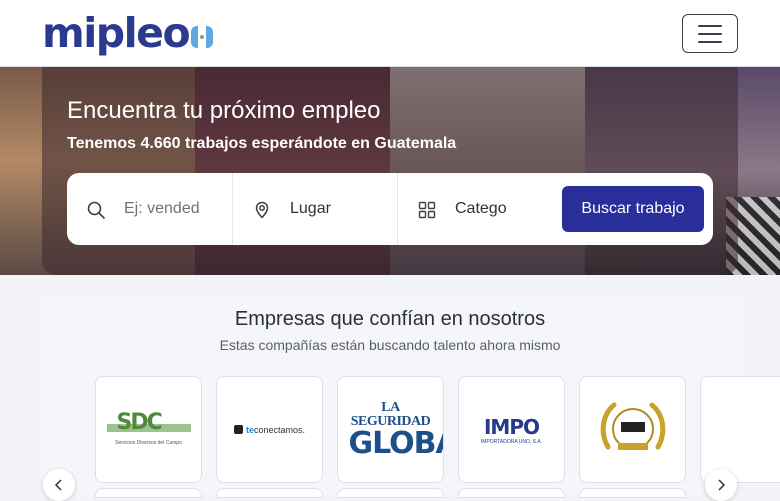  Describe the element at coordinates (633, 209) in the screenshot. I see `search-jobs-button: Buscar trabajo` at that location.